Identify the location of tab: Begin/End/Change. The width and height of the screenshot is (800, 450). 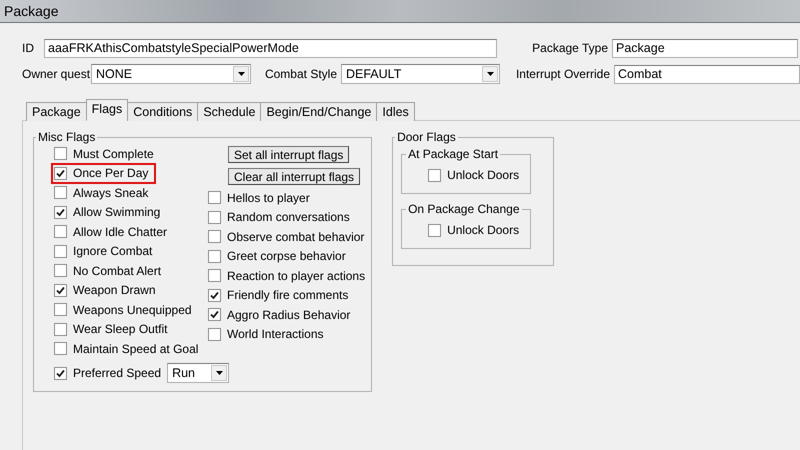
(319, 111).